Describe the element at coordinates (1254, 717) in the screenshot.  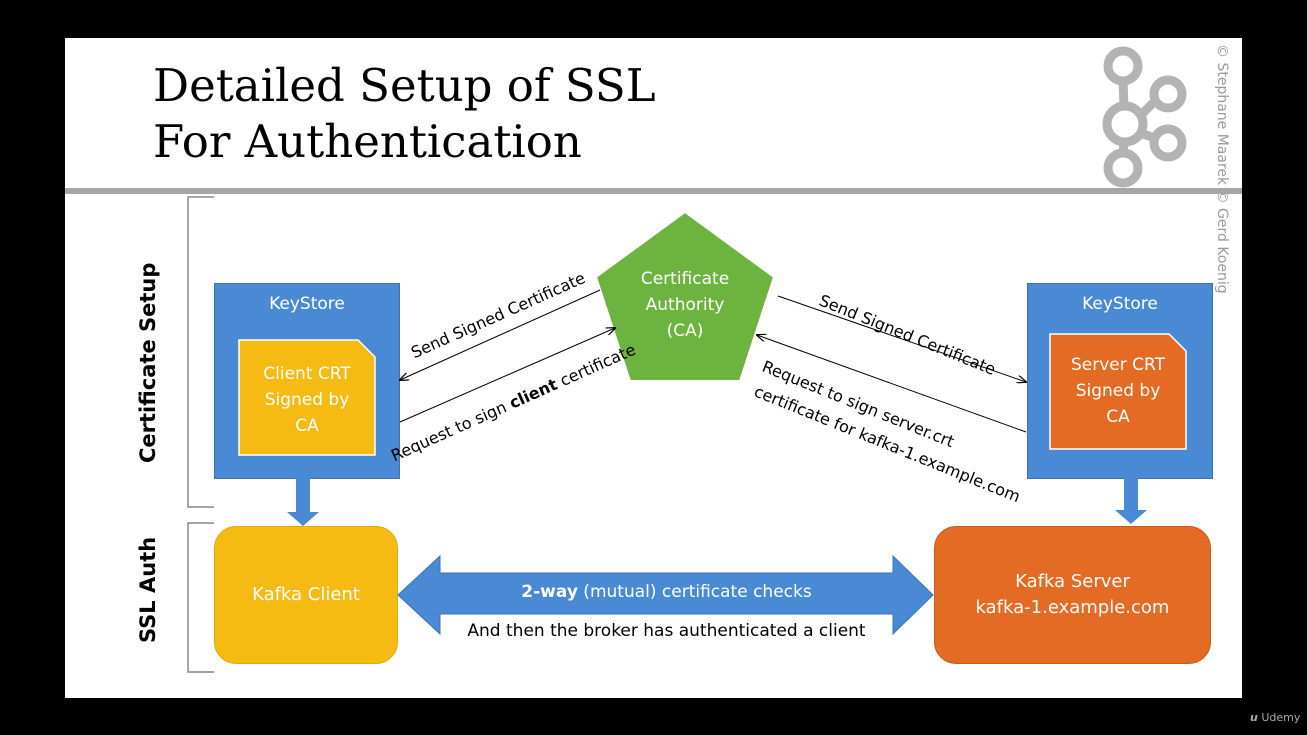
I see `udemy-logo-icon: u` at that location.